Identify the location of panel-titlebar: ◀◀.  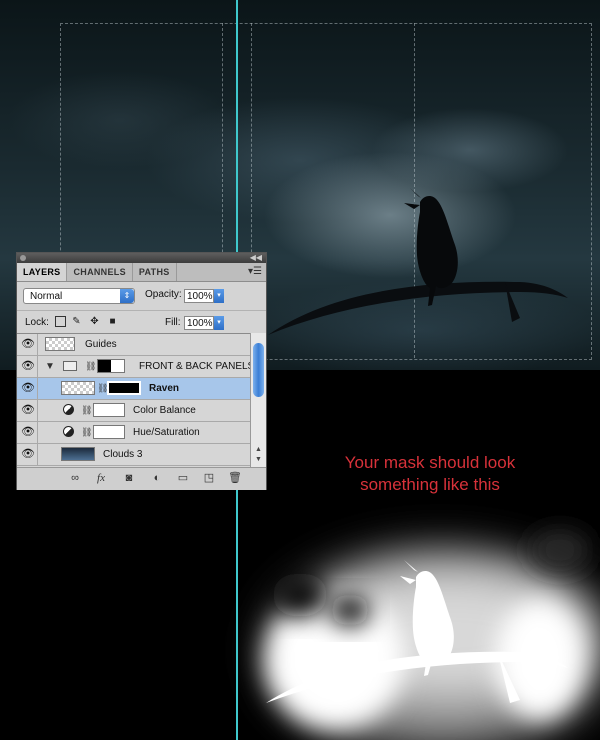
(141, 258).